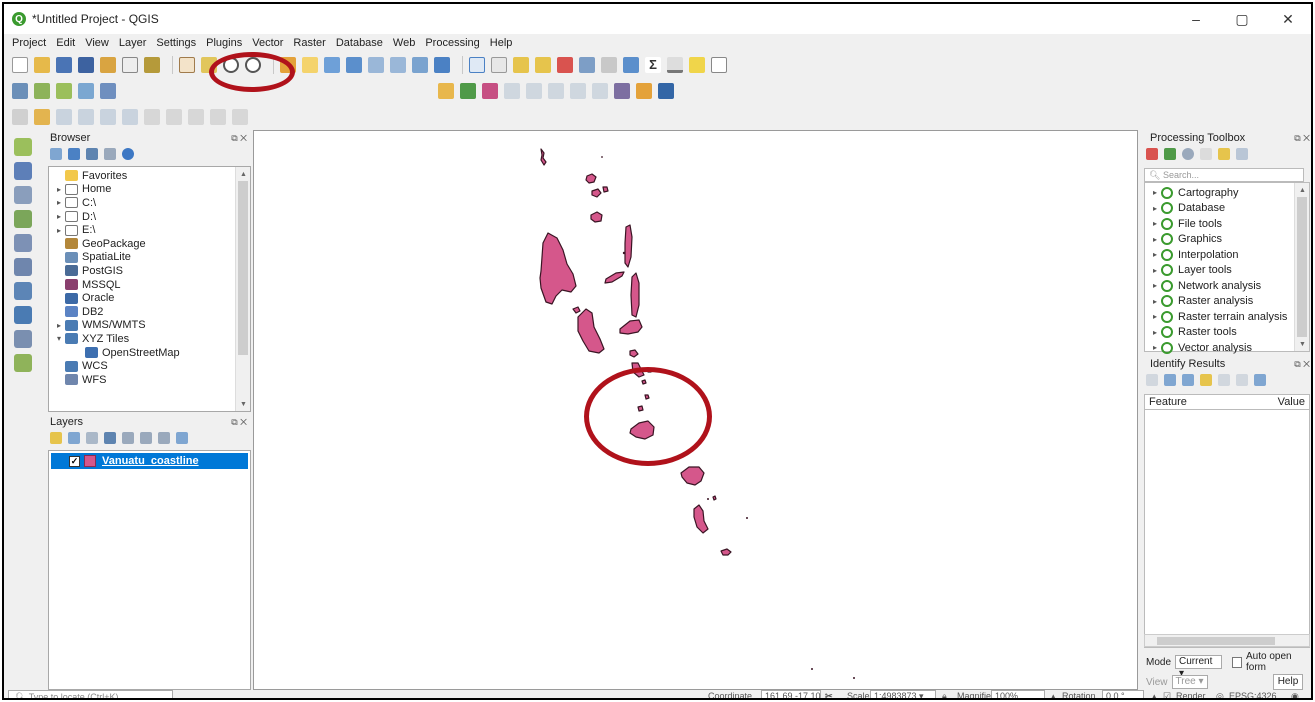  Describe the element at coordinates (74, 461) in the screenshot. I see `layer-visibility-checkbox: ✓` at that location.